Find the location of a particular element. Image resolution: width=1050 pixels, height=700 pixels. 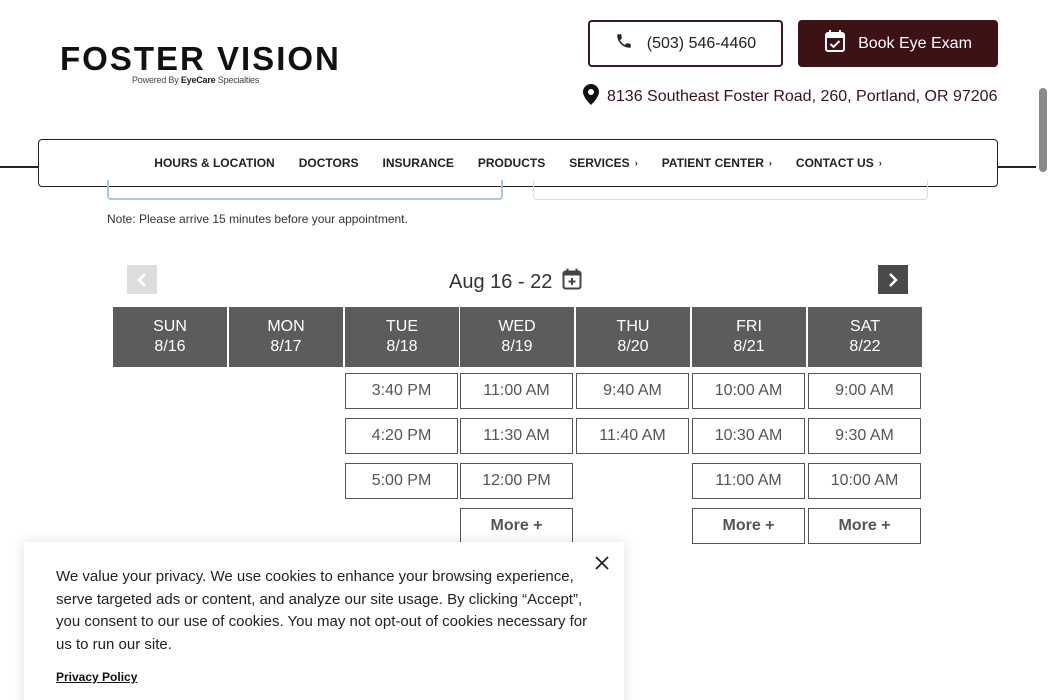

phone-icon is located at coordinates (624, 43).